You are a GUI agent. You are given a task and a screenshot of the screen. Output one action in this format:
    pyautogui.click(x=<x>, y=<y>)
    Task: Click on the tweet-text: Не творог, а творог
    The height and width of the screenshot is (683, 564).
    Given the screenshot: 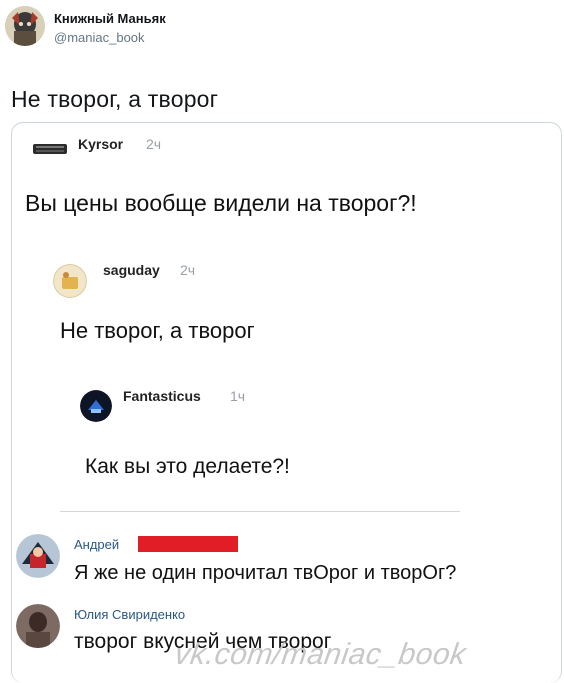 What is the action you would take?
    pyautogui.click(x=115, y=99)
    